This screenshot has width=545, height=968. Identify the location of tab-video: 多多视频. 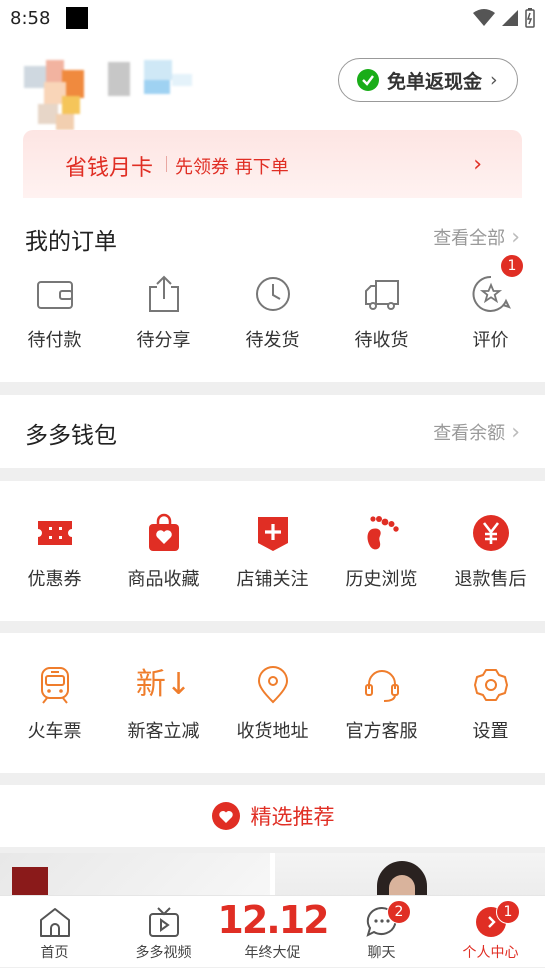
(163, 932).